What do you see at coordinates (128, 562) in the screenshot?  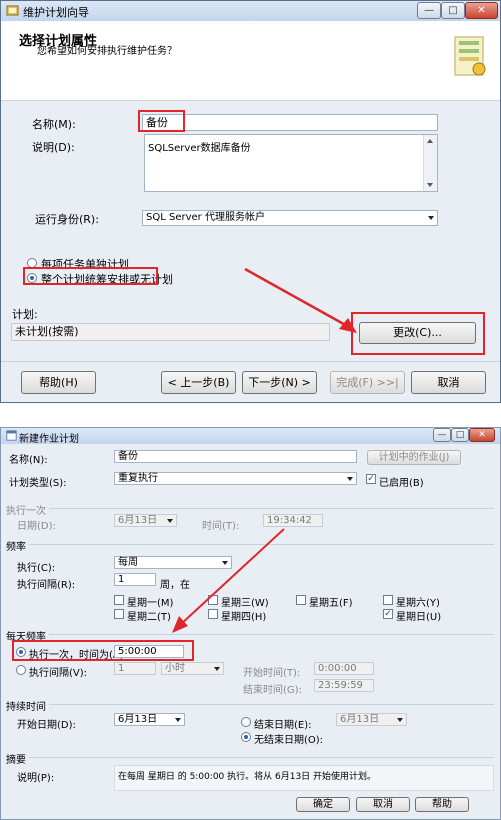 I see `execute-value: 每周` at bounding box center [128, 562].